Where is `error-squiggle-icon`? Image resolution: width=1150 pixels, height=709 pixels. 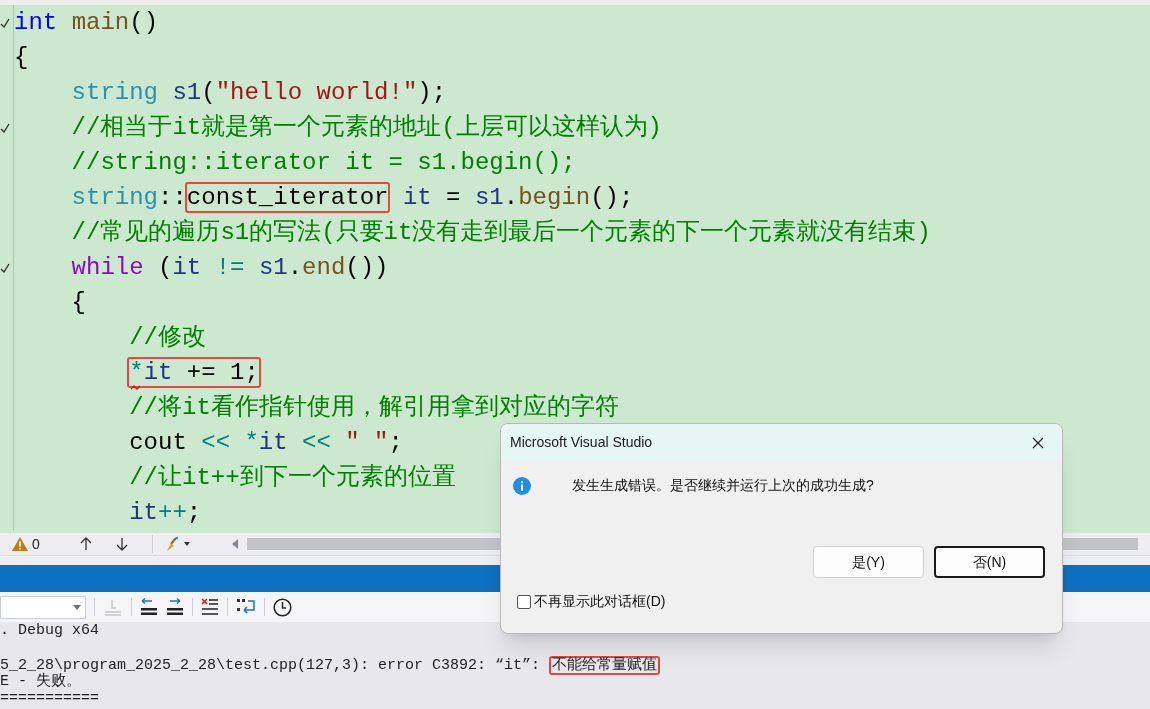 error-squiggle-icon is located at coordinates (136, 387).